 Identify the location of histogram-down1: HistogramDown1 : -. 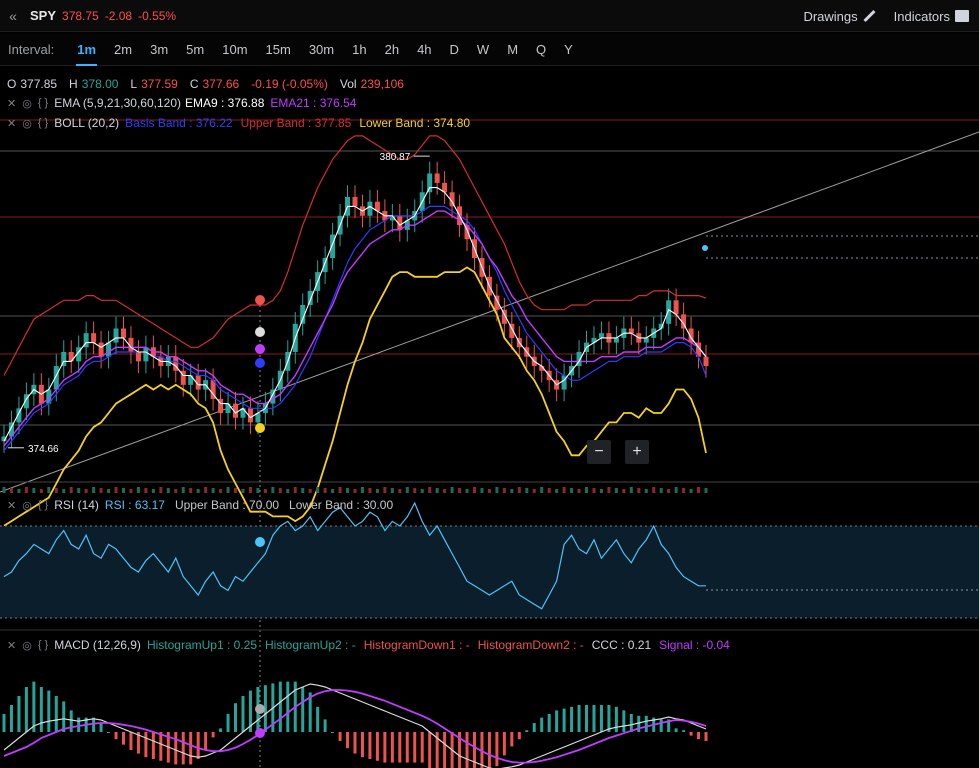
(416, 645).